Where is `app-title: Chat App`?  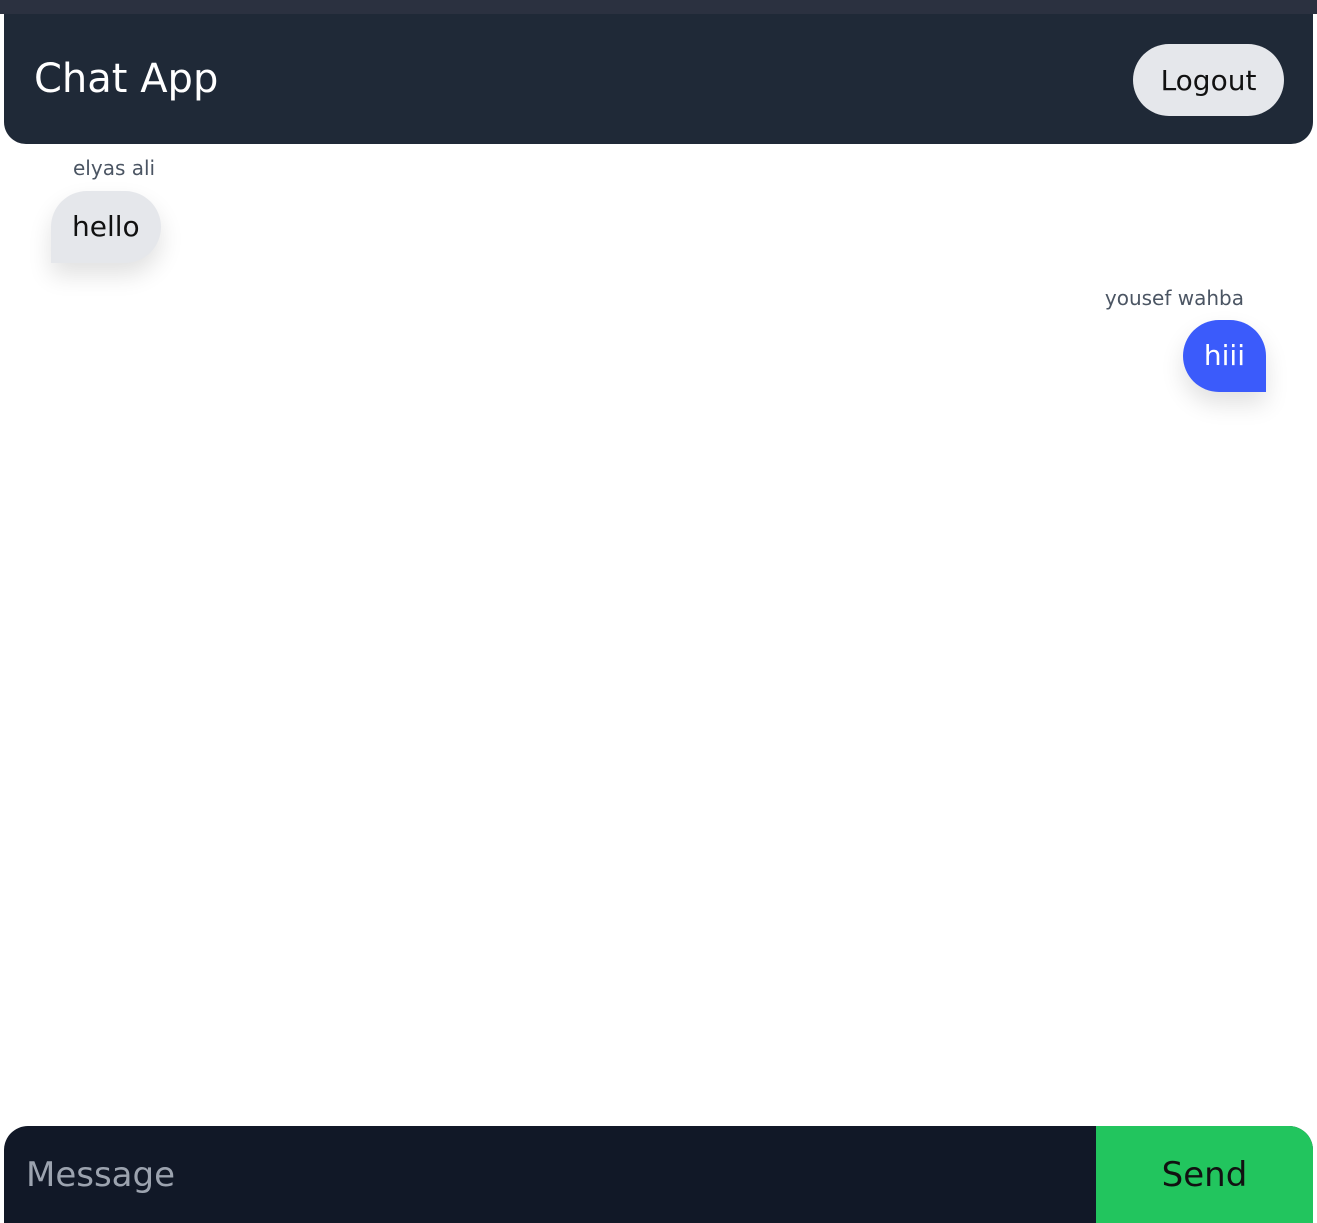
app-title: Chat App is located at coordinates (126, 79).